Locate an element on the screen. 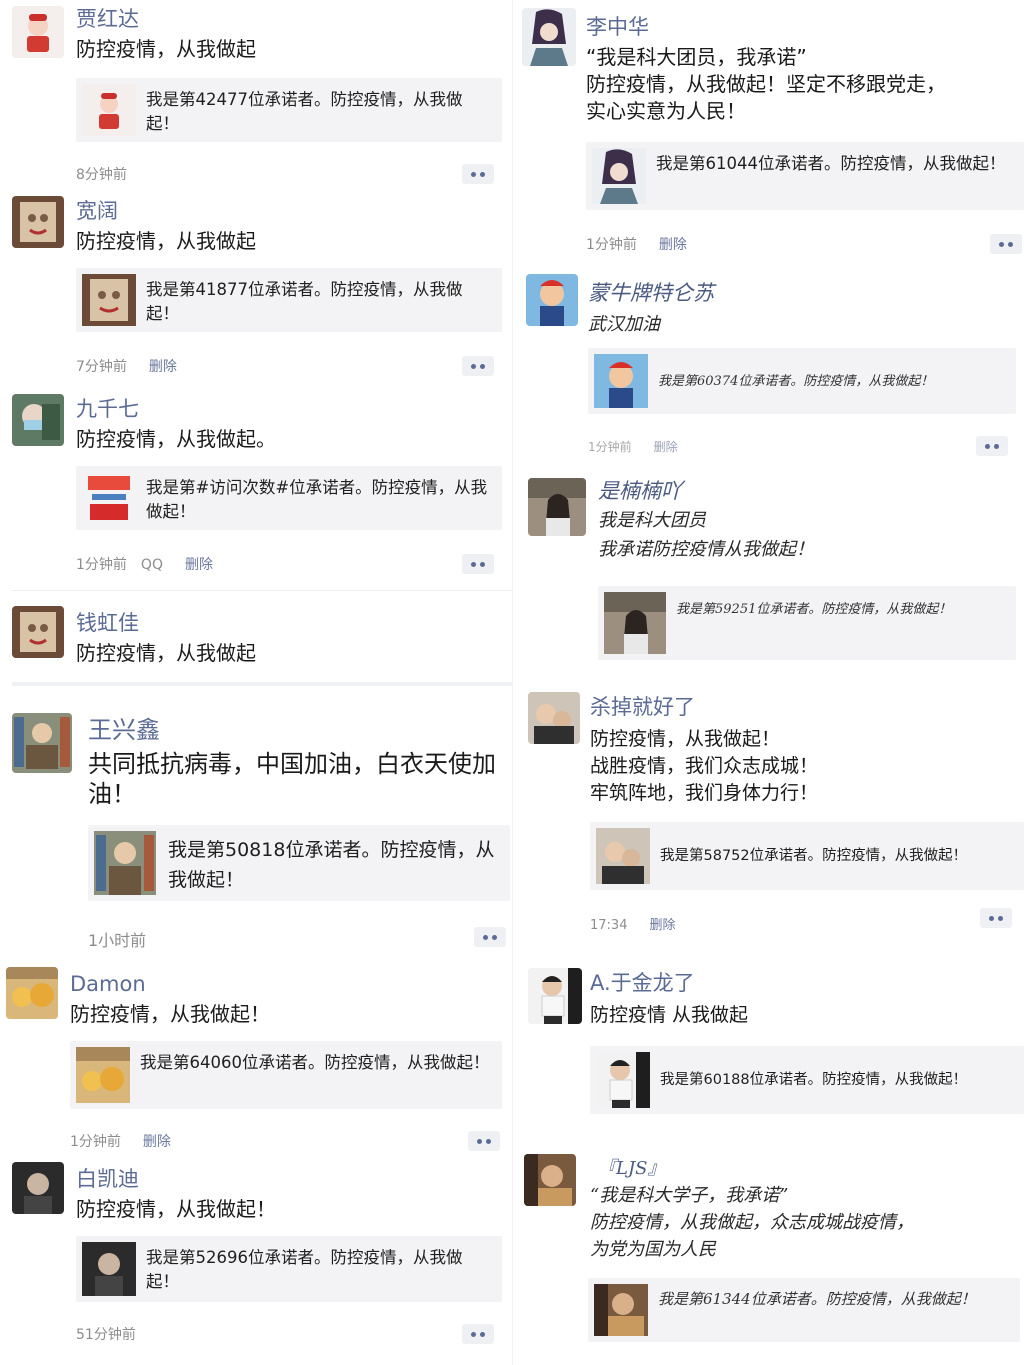 This screenshot has height=1365, width=1024. pledge-card: 我是第41877位承诺者。防控疫情，从我做起！ is located at coordinates (289, 300).